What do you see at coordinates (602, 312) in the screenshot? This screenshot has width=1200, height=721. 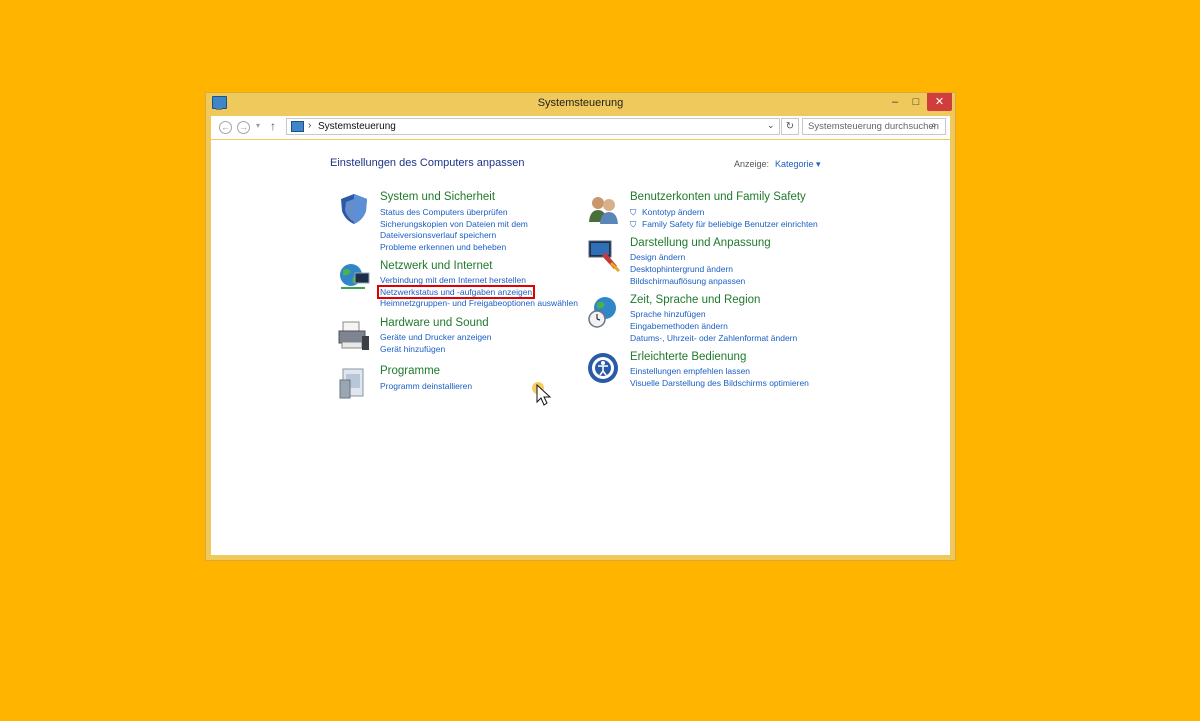 I see `globe-clock-icon` at bounding box center [602, 312].